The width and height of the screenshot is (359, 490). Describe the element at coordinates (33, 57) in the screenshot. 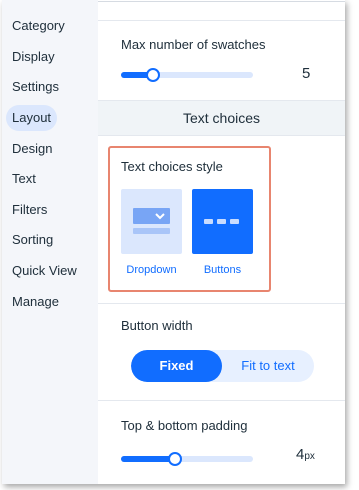

I see `sidebar-item-display: Display` at that location.